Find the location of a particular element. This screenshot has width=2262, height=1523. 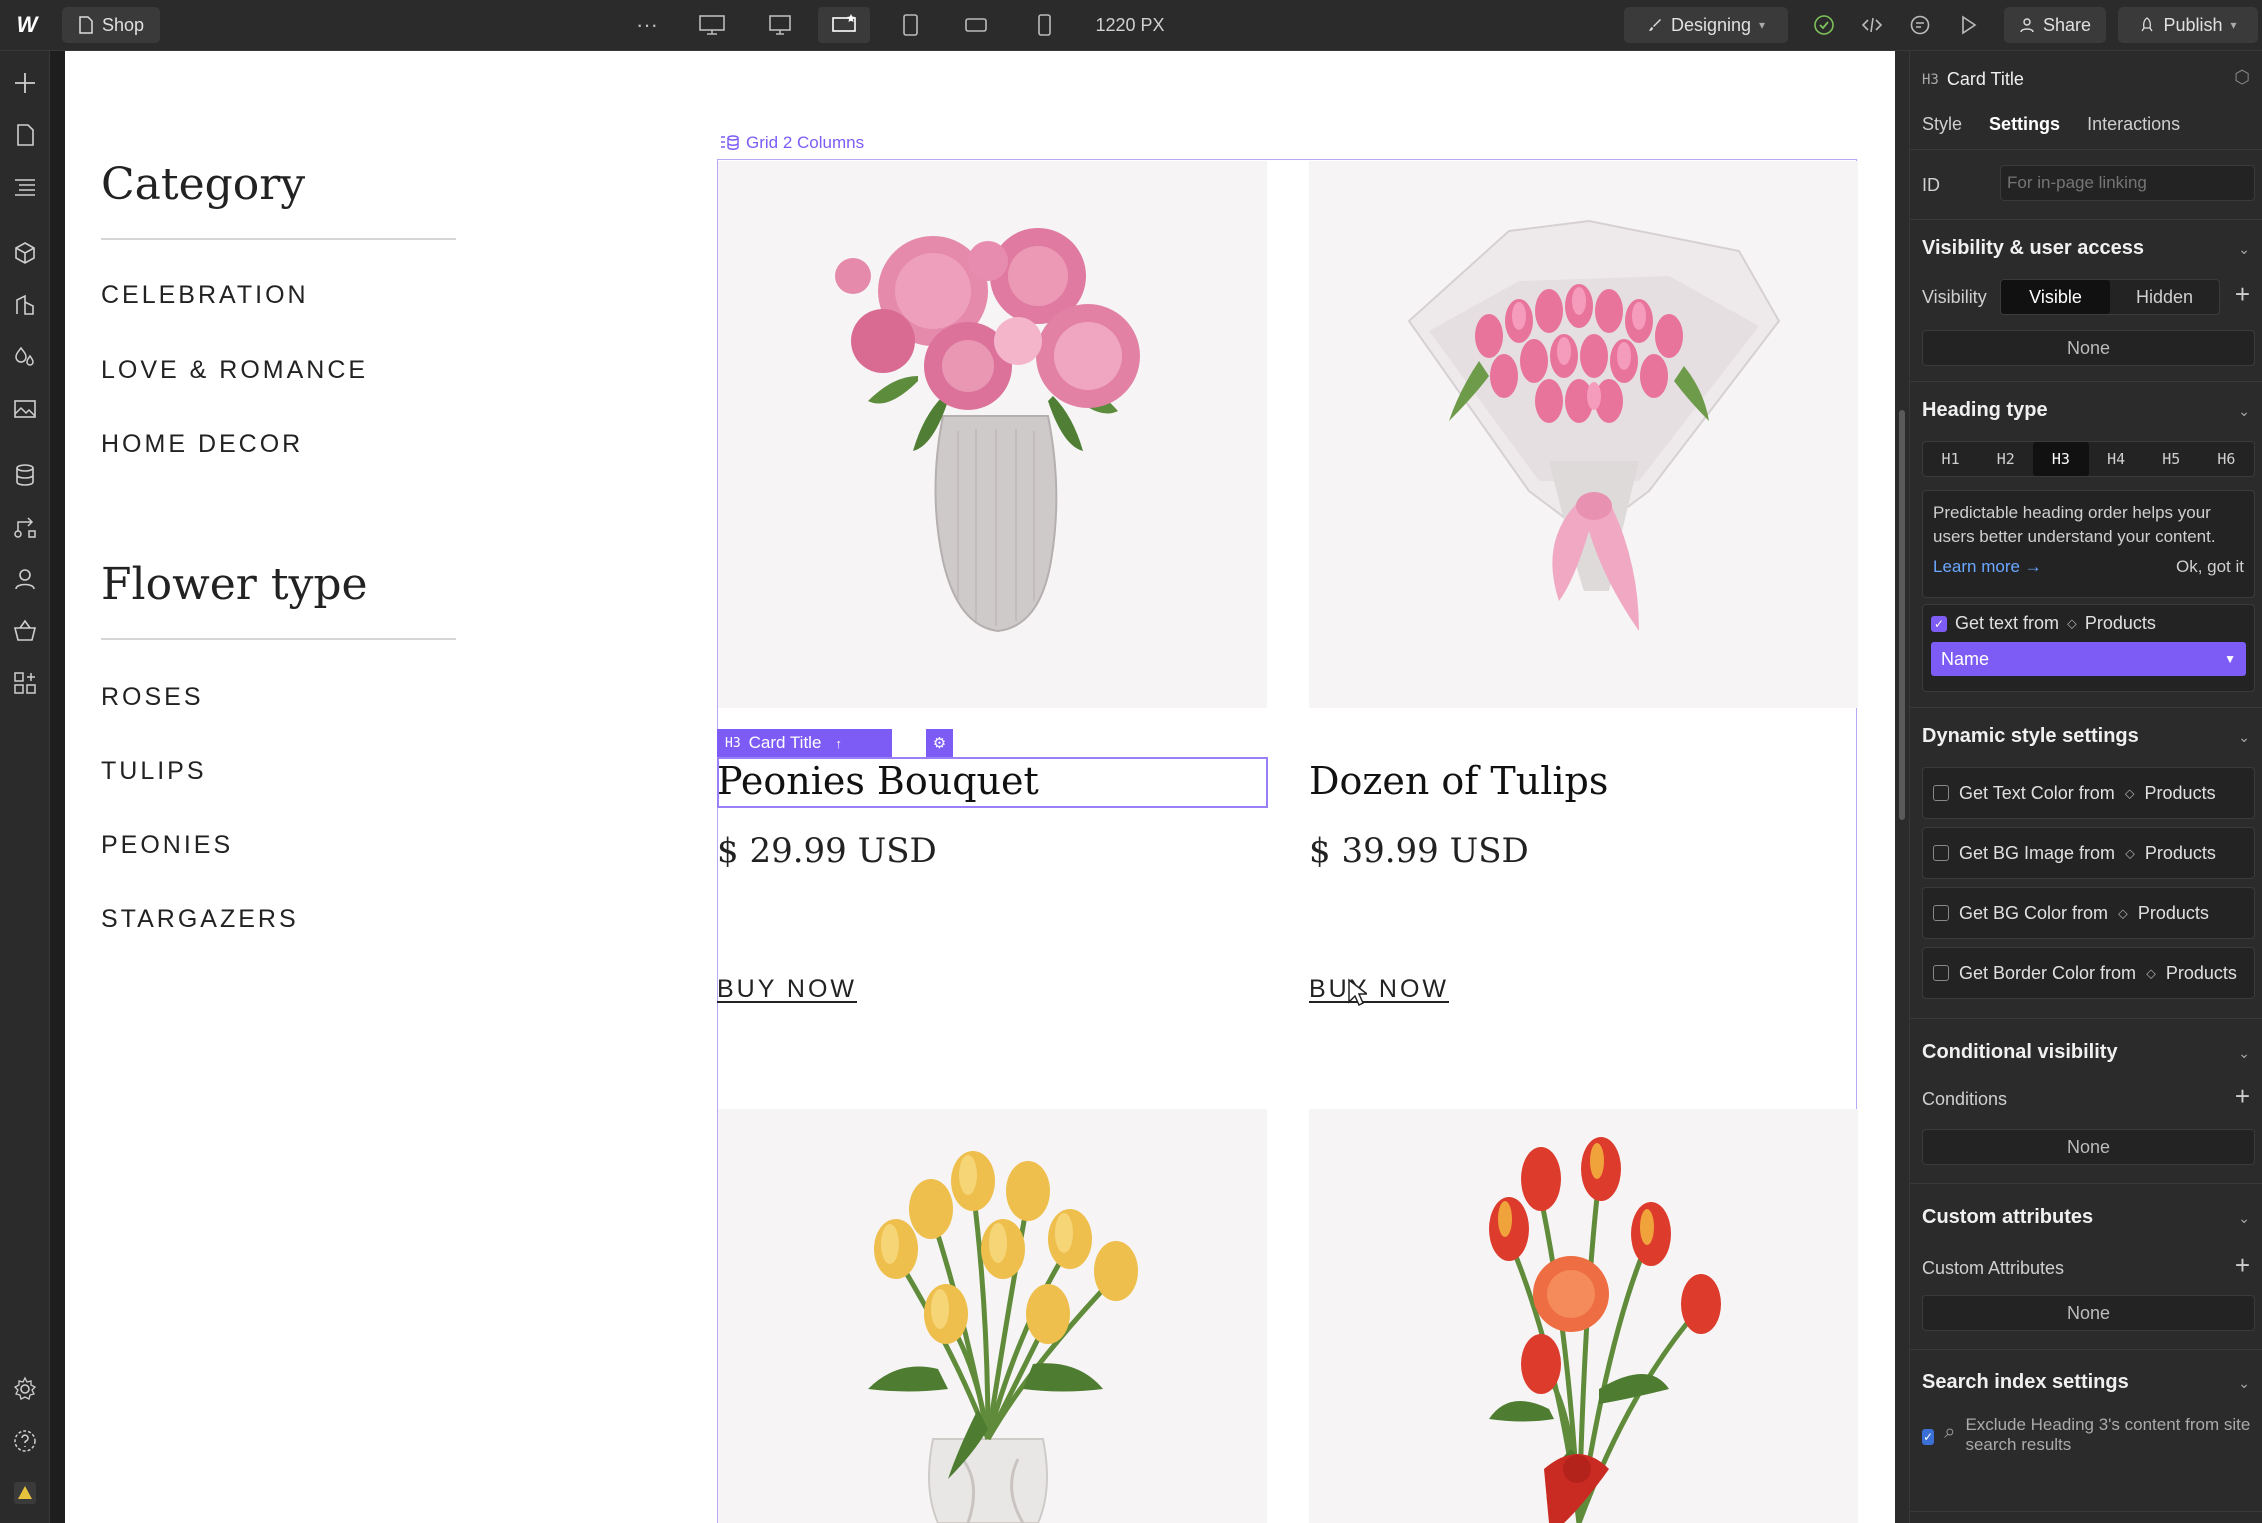

users-icon is located at coordinates (25, 579).